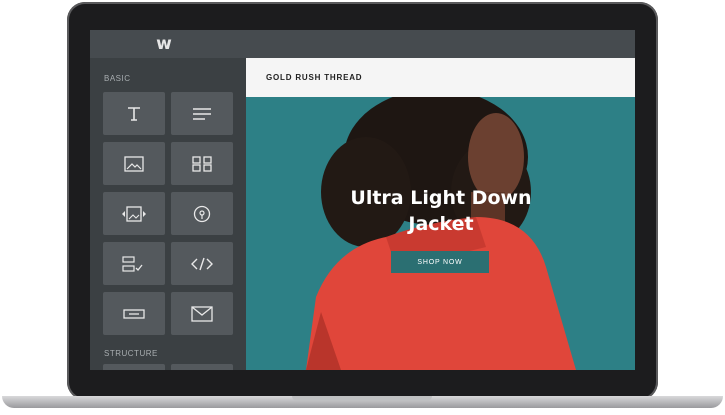  What do you see at coordinates (441, 211) in the screenshot?
I see `hero-headline: Ultra Light Down Jacket` at bounding box center [441, 211].